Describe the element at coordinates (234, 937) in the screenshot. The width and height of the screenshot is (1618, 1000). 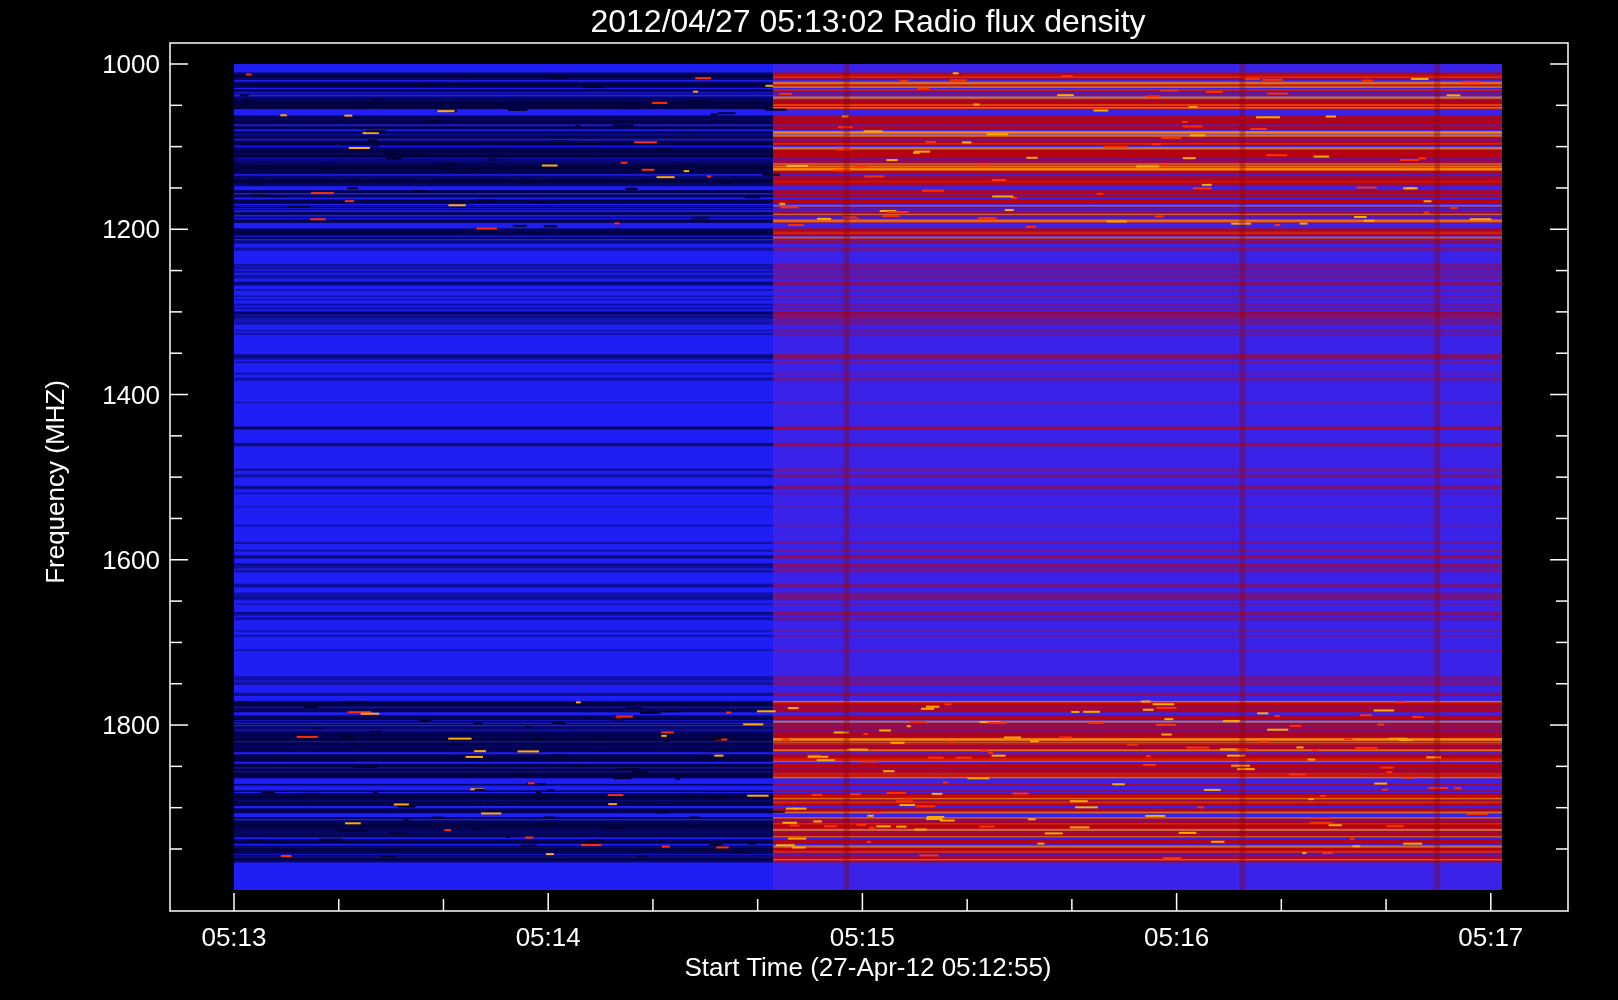
I see `x-tick-label: 05:13` at that location.